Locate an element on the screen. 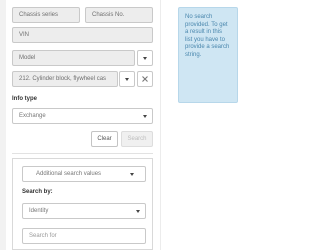 Image resolution: width=320 pixels, height=250 pixels. column-divider is located at coordinates (160, 125).